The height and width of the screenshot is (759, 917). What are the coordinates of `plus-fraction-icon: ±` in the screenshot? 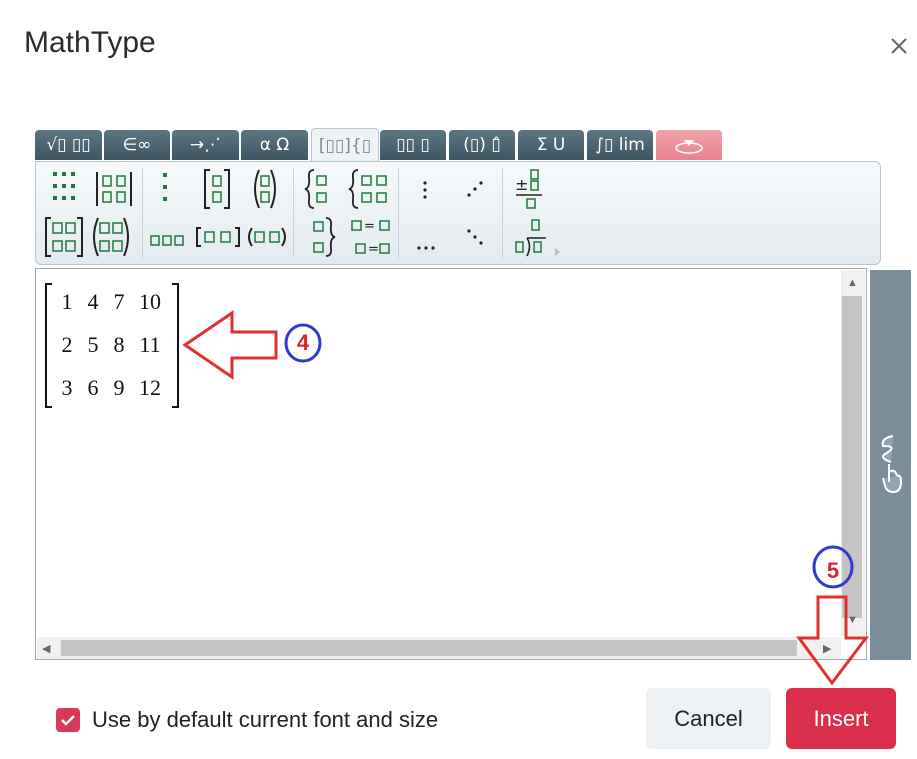 It's located at (529, 191).